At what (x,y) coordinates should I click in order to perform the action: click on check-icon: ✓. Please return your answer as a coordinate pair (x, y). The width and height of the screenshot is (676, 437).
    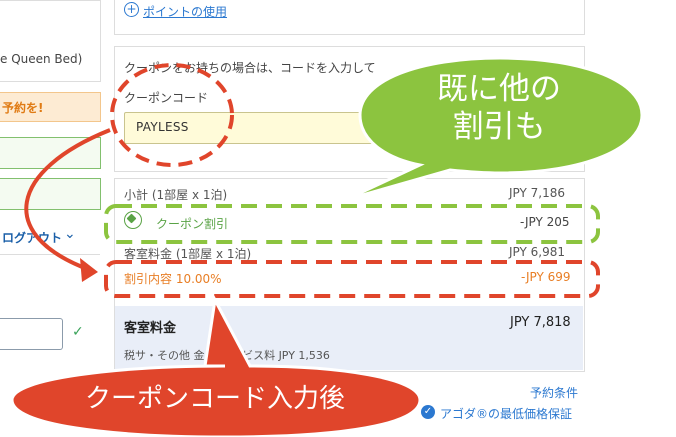
    Looking at the image, I should click on (78, 332).